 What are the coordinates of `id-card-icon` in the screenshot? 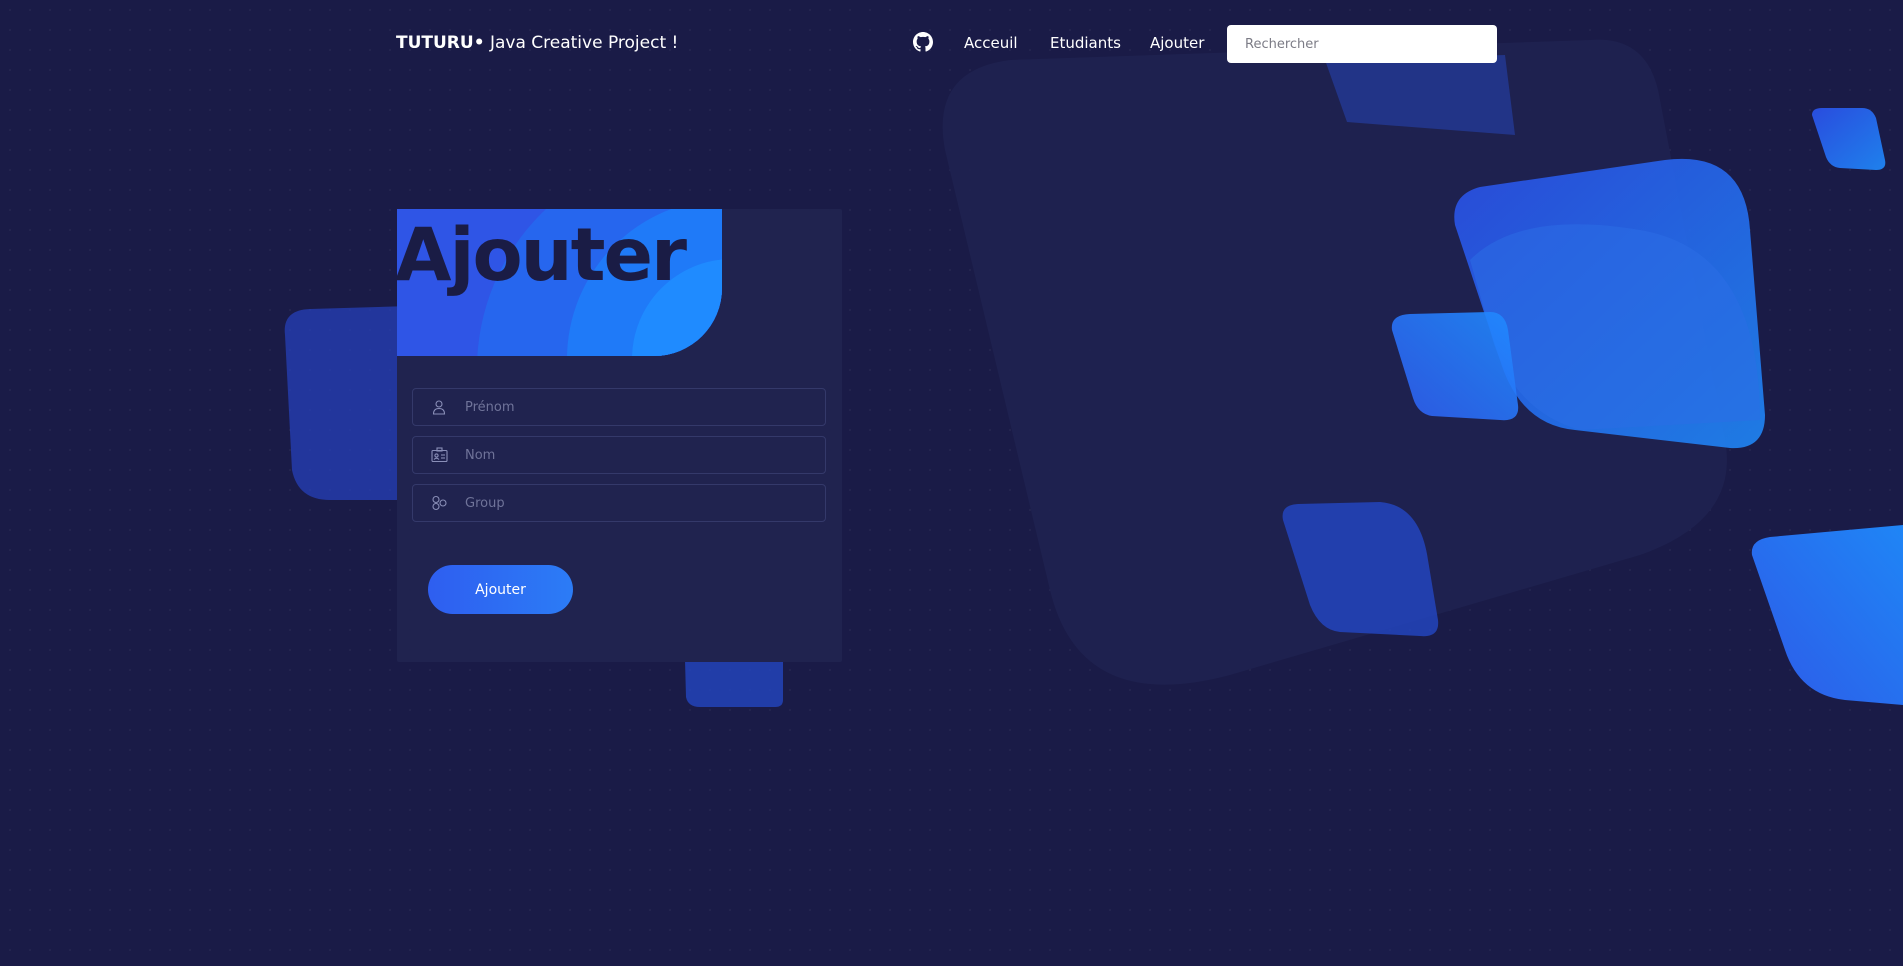 It's located at (439, 455).